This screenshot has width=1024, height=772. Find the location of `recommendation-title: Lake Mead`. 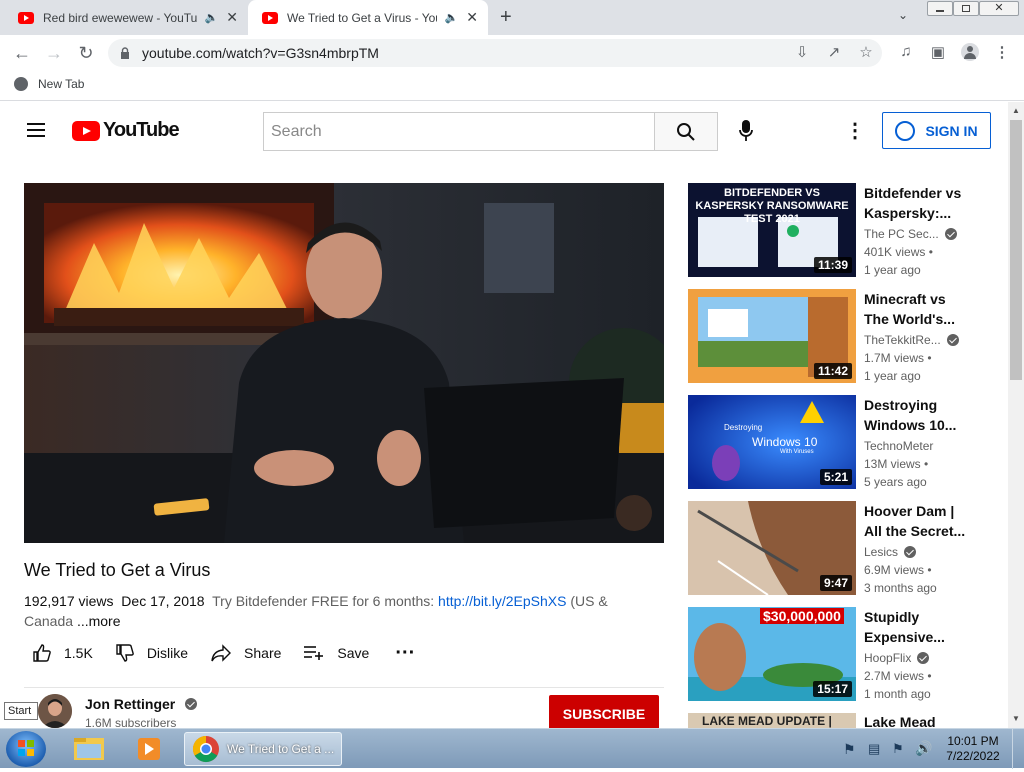

recommendation-title: Lake Mead is located at coordinates (919, 720).